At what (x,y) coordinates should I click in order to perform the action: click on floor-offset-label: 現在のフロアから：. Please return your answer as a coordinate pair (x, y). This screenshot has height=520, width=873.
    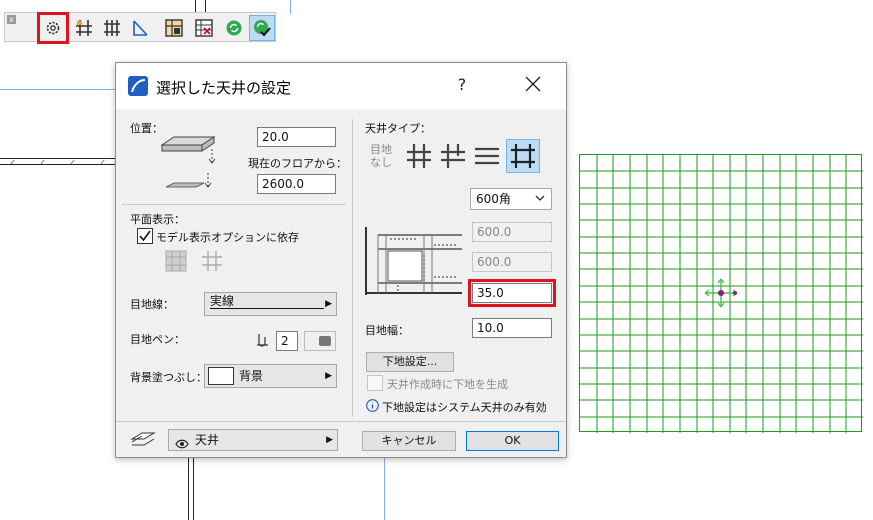
    Looking at the image, I should click on (297, 163).